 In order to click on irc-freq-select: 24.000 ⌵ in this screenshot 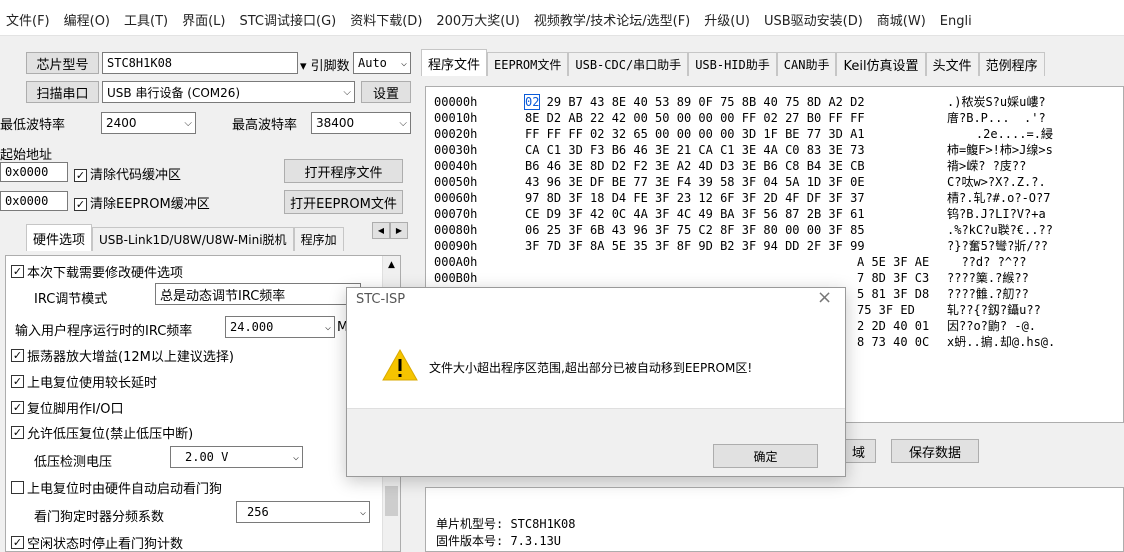, I will do `click(280, 327)`.